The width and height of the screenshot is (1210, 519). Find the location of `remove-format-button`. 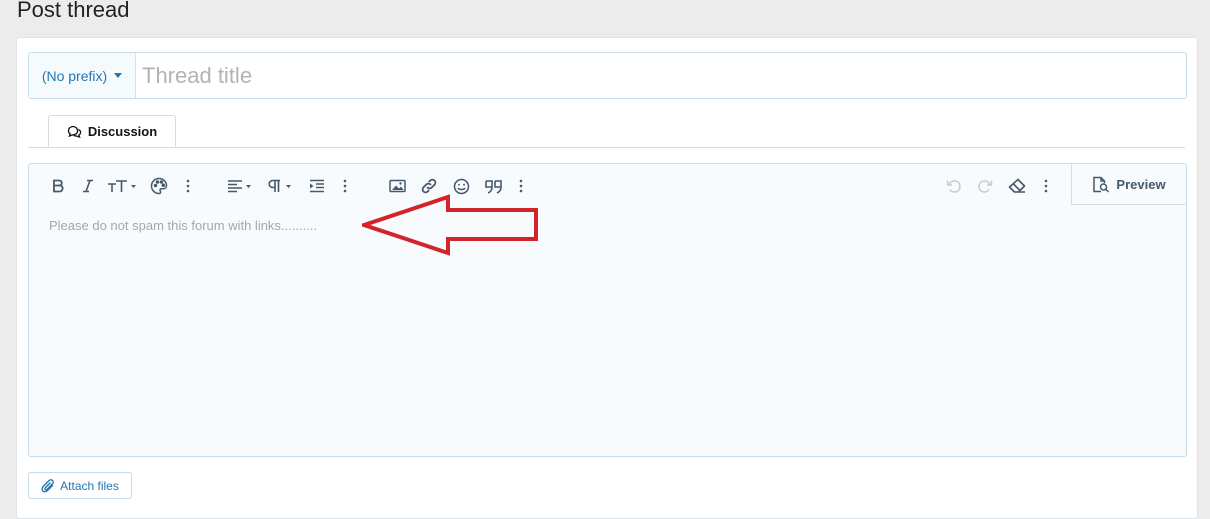

remove-format-button is located at coordinates (1017, 186).